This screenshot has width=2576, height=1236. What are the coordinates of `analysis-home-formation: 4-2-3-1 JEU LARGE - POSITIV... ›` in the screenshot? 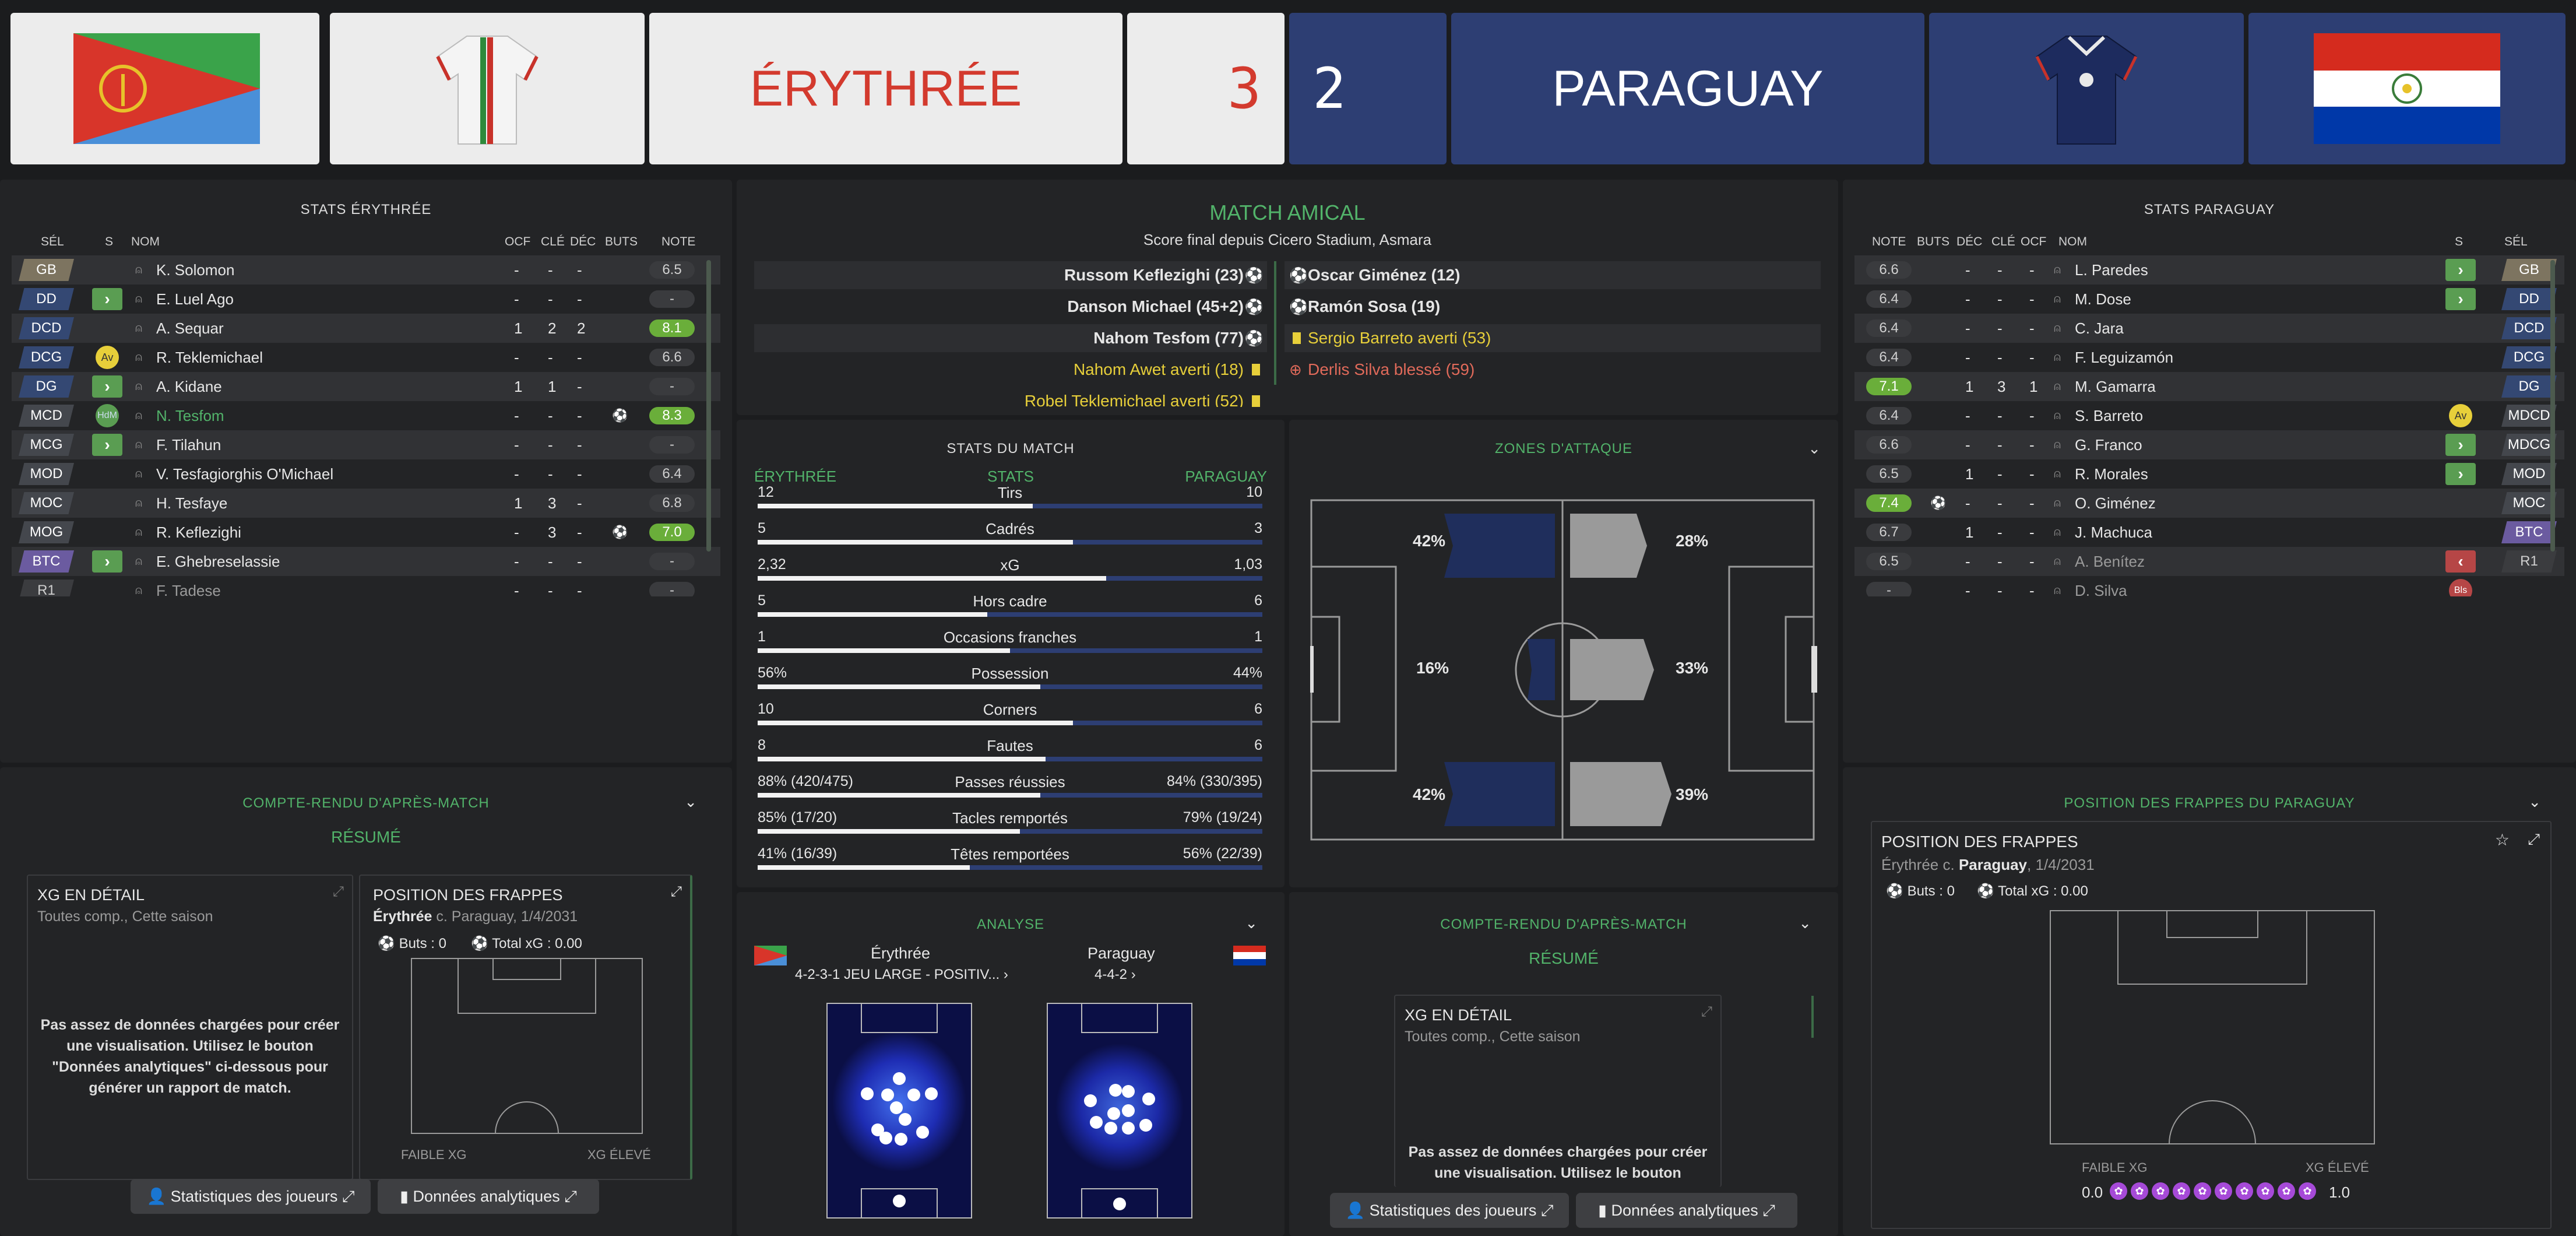 It's located at (902, 975).